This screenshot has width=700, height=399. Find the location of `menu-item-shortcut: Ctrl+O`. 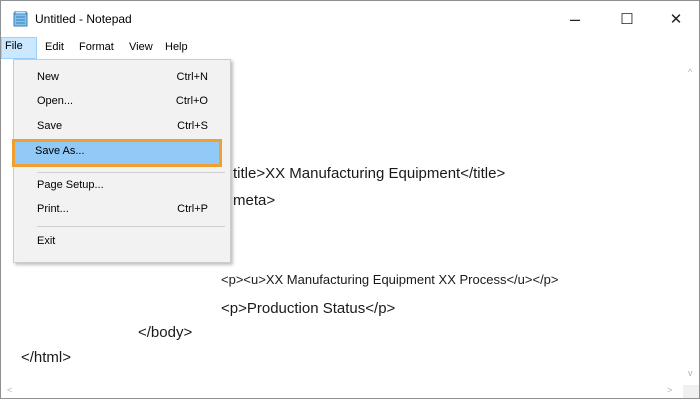

menu-item-shortcut: Ctrl+O is located at coordinates (191, 101).